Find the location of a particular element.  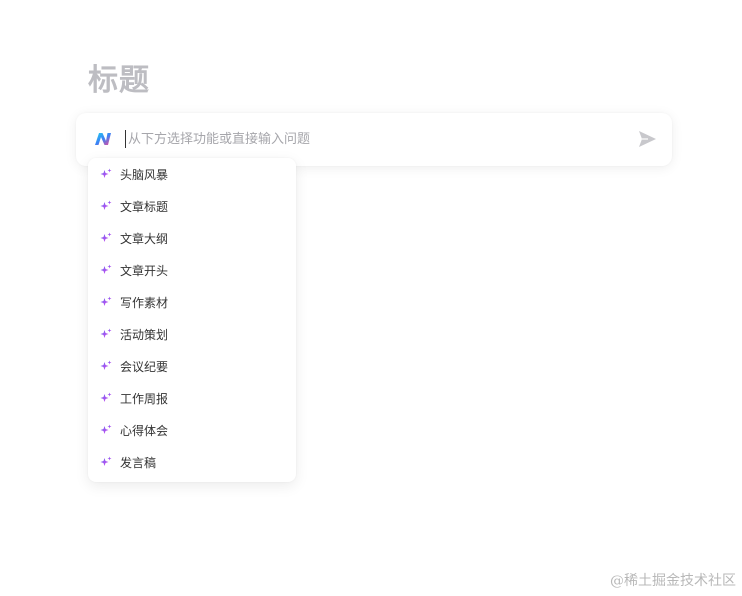

menu-item-label: 心得体会 is located at coordinates (144, 430).